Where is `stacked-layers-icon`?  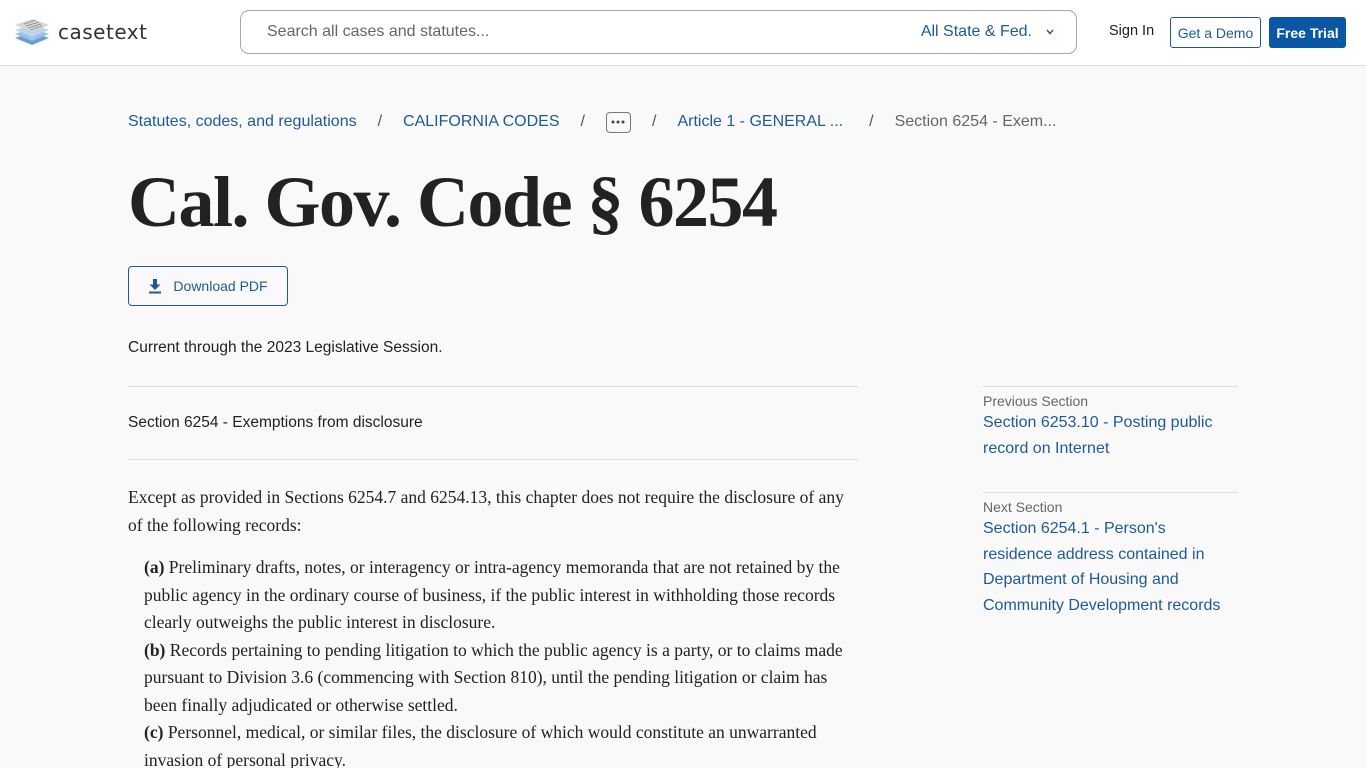 stacked-layers-icon is located at coordinates (32, 32).